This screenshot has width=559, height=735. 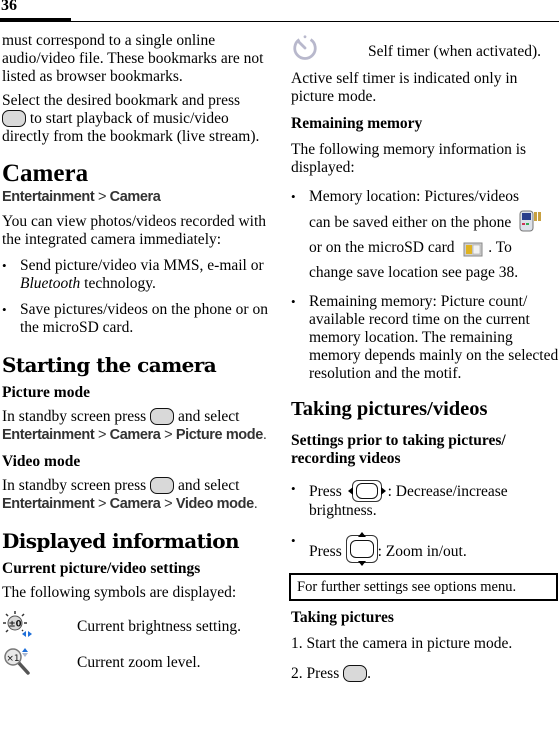 I want to click on video-mode-menu-path: Entertainment > Camera > Video mode., so click(x=130, y=504).